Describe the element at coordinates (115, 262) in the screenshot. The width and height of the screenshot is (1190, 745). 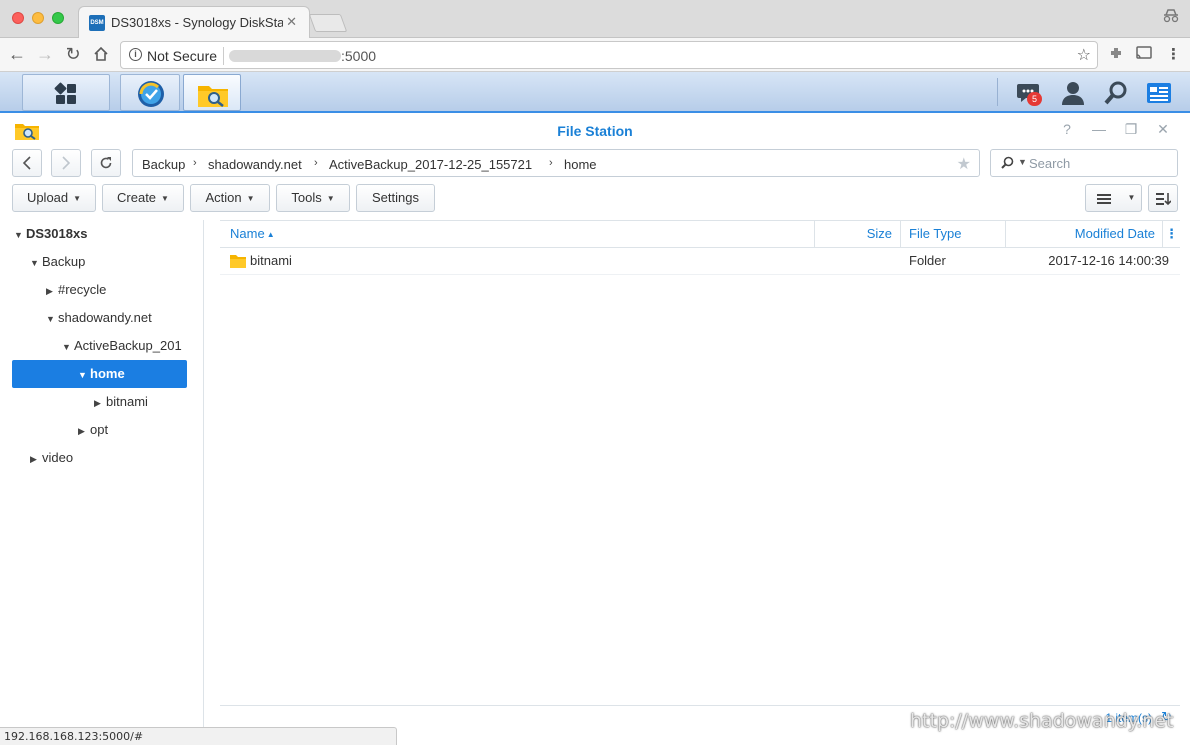
I see `tree-node-backup: ▼ Backup` at that location.